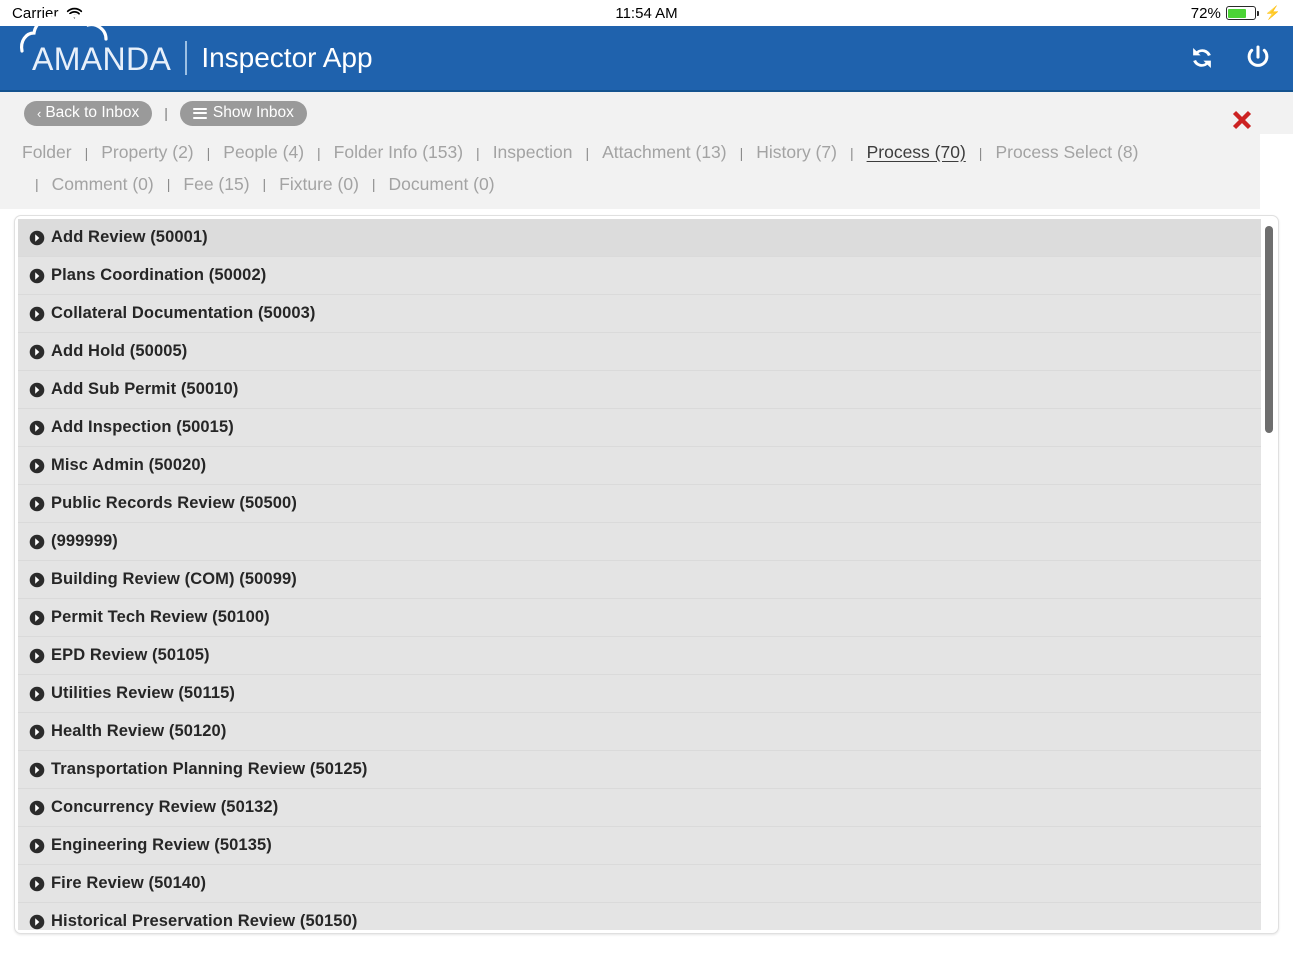 The image size is (1293, 969). What do you see at coordinates (1269, 329) in the screenshot?
I see `scrollbar-thumb` at bounding box center [1269, 329].